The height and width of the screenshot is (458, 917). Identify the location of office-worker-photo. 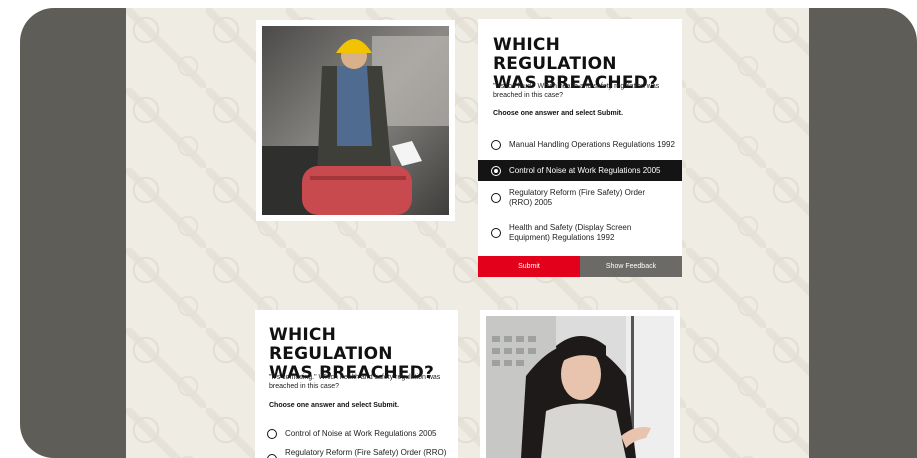
(580, 387).